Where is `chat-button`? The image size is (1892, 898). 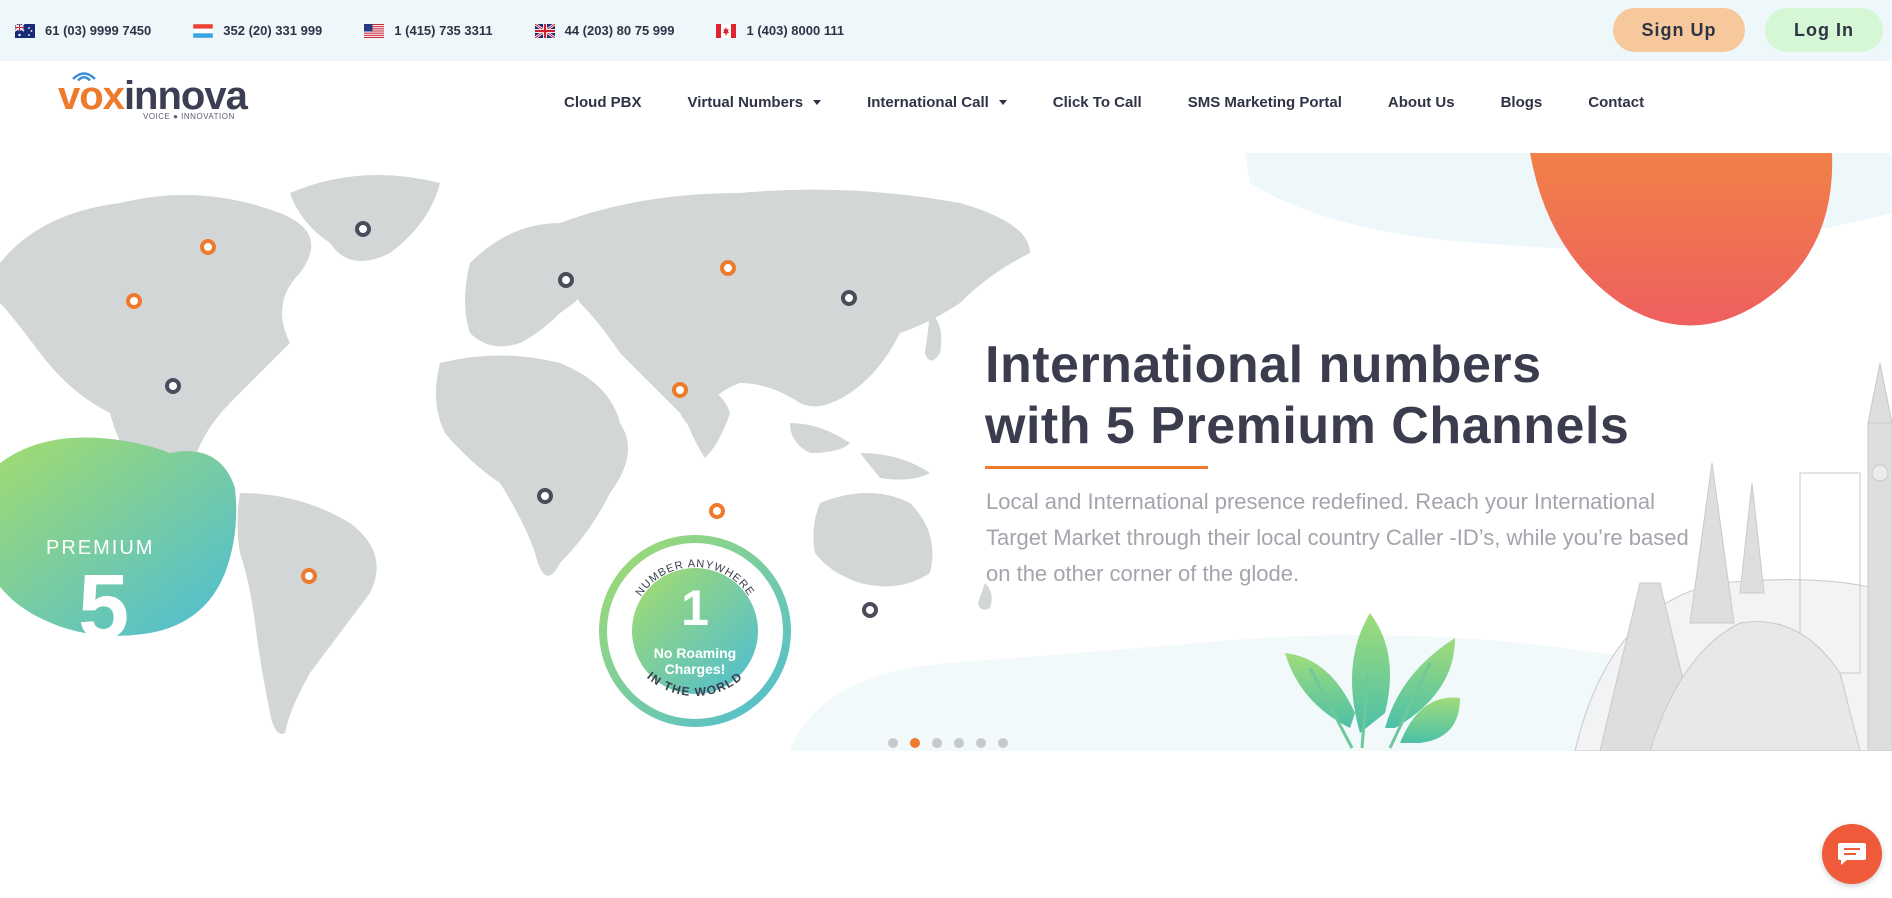 chat-button is located at coordinates (1852, 854).